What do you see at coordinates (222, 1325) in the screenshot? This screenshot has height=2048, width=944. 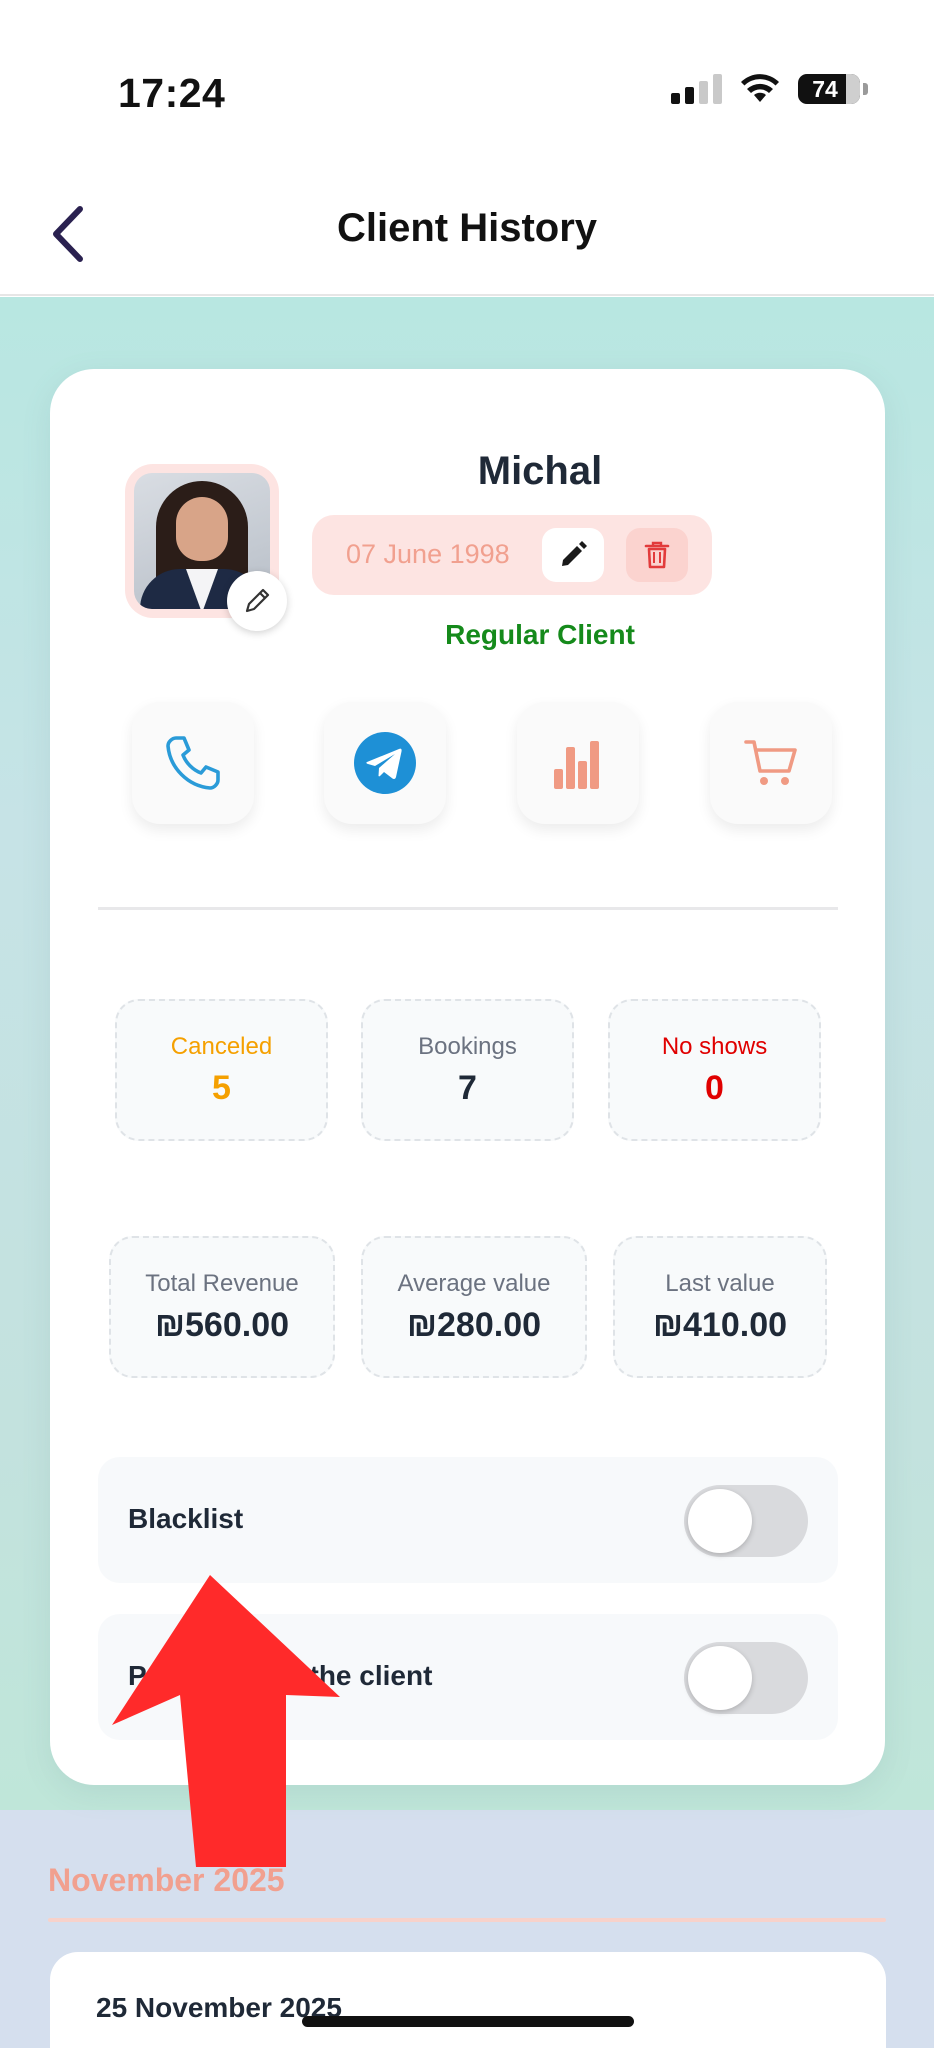 I see `total-revenue-value: ₪560.00` at bounding box center [222, 1325].